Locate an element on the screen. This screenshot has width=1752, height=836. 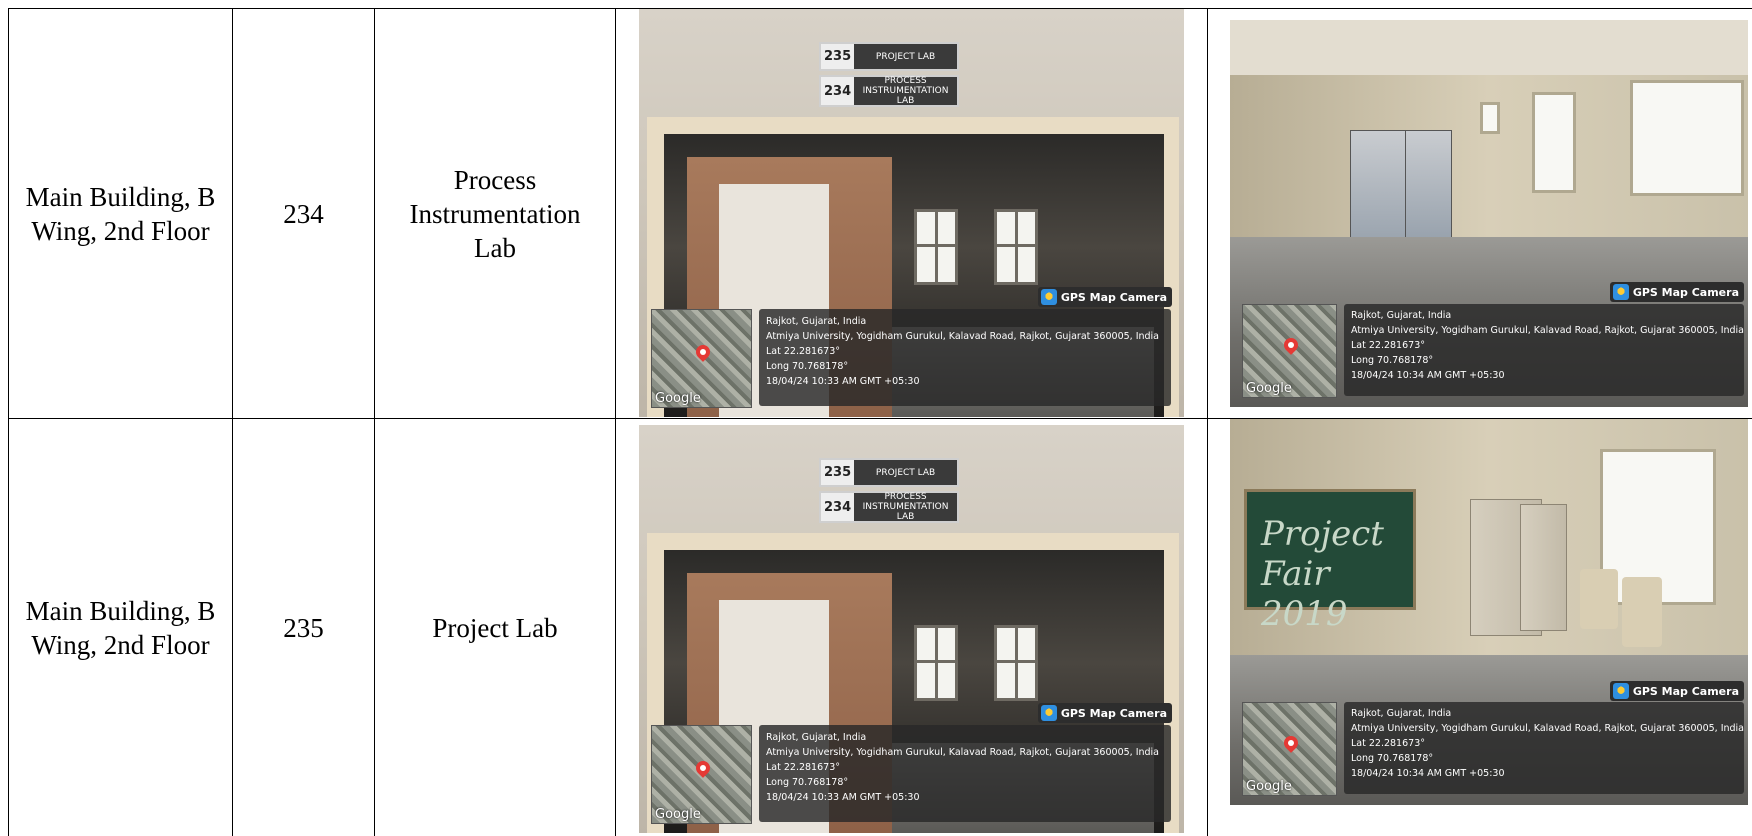
room-number: 235 is located at coordinates (303, 627).